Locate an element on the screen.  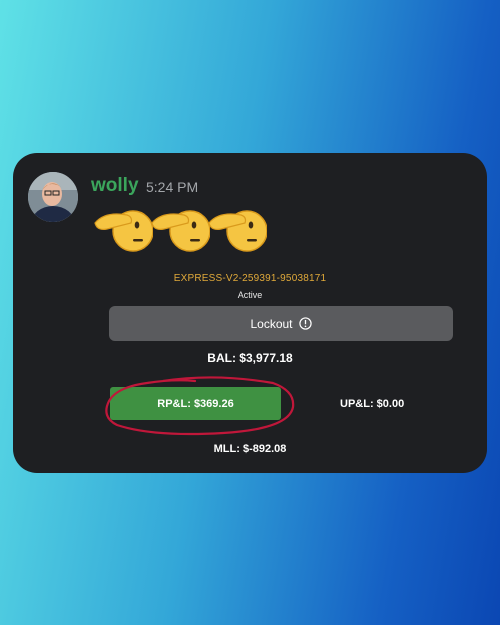
balance-label: BAL: $3,977.18 is located at coordinates (250, 358).